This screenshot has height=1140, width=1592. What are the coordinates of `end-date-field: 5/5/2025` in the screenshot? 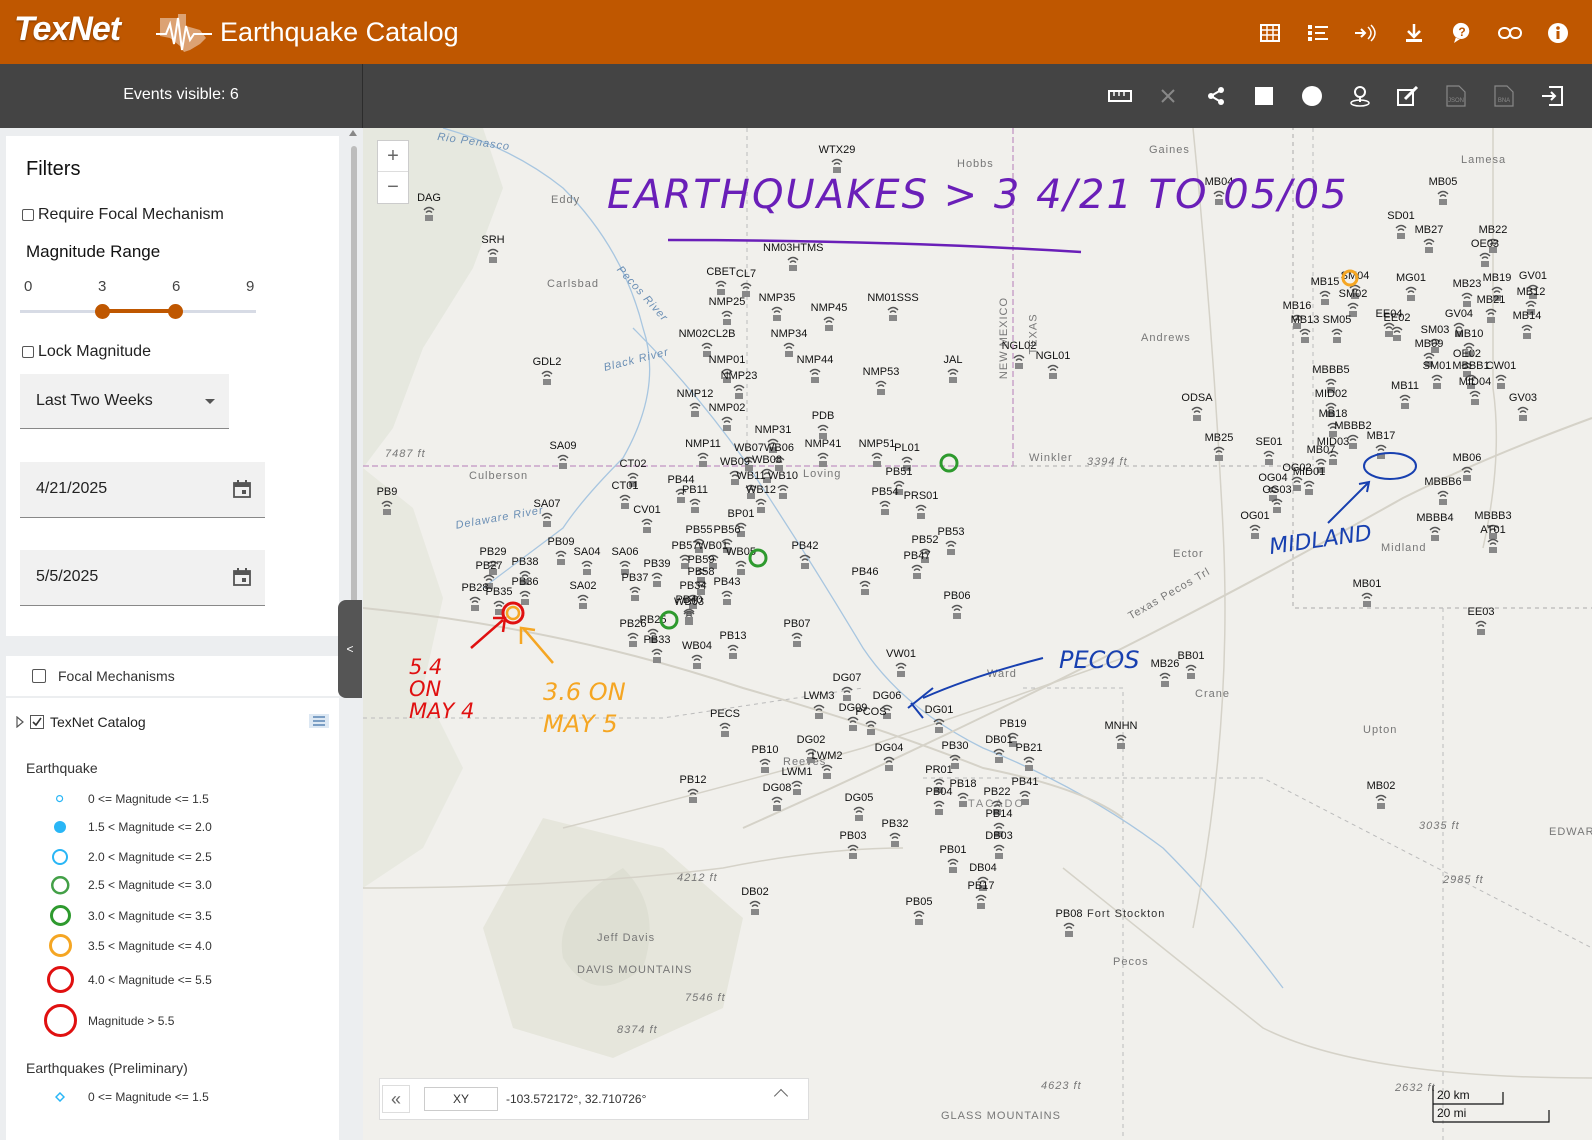 It's located at (142, 578).